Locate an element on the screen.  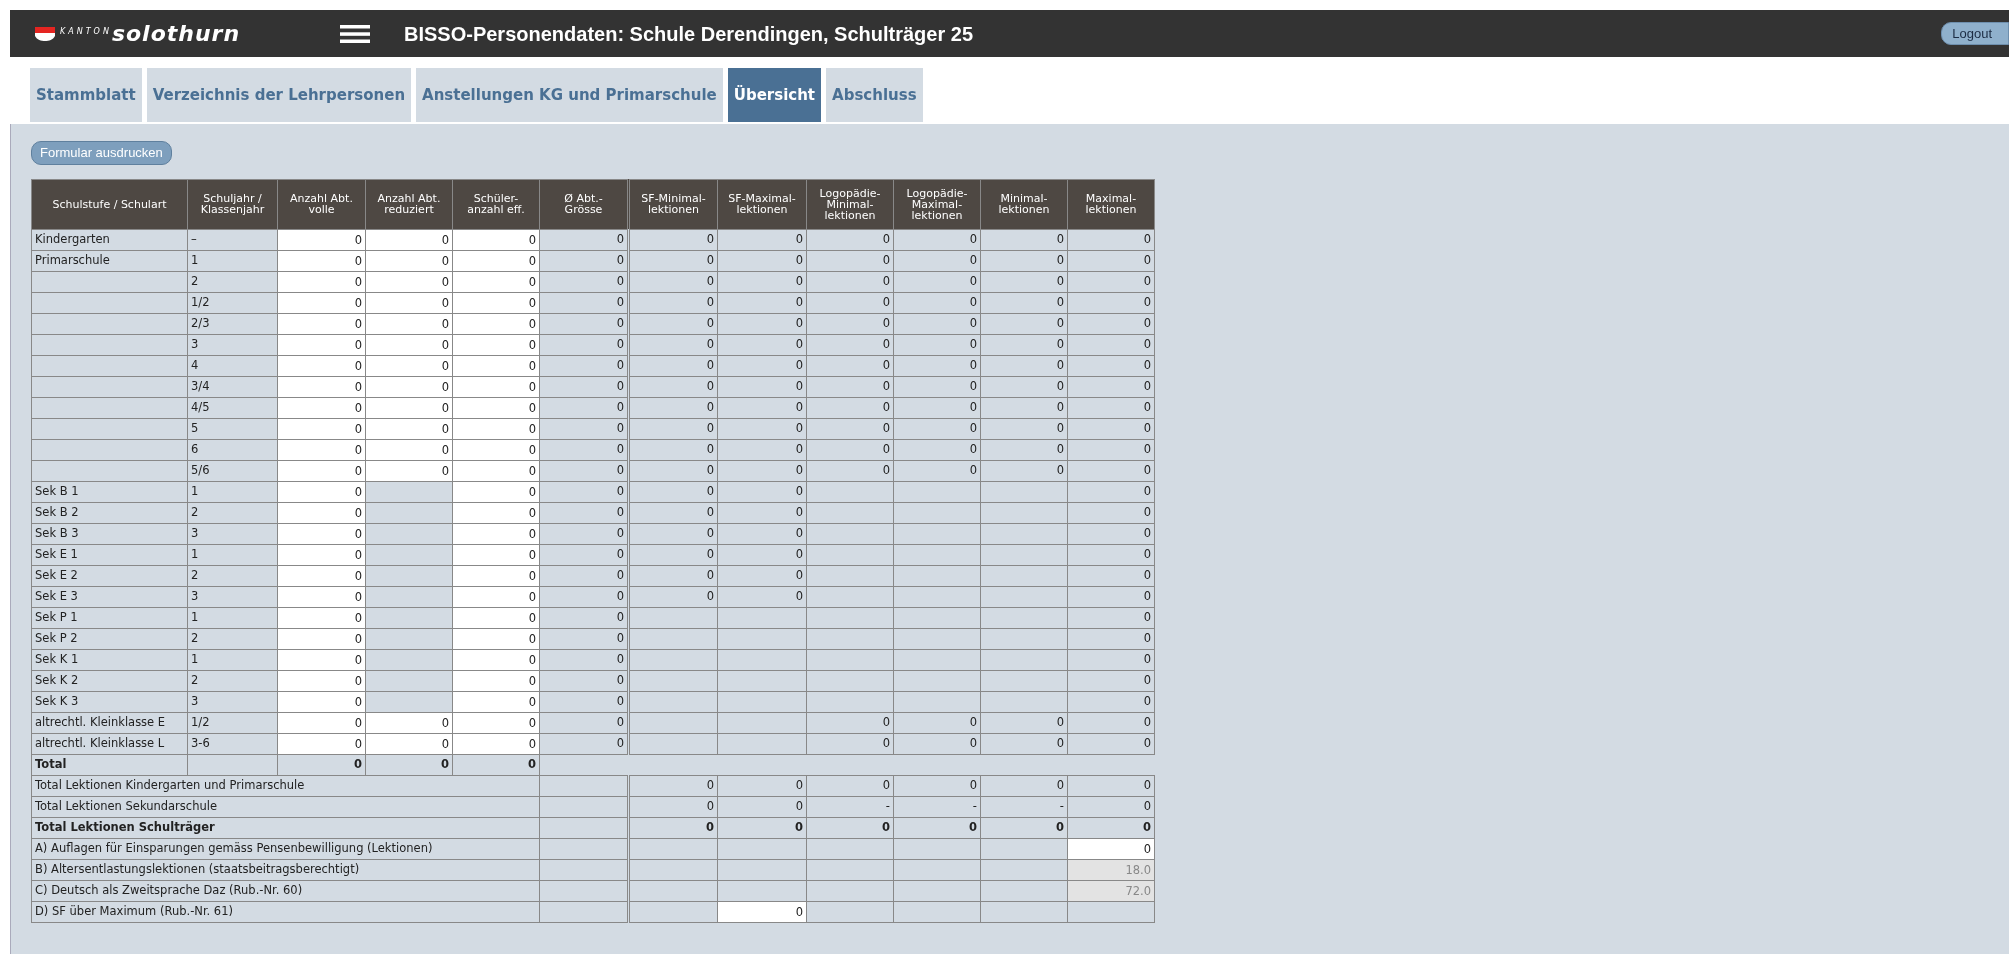
column-header: Anzahl Abt. volle is located at coordinates (321, 204).